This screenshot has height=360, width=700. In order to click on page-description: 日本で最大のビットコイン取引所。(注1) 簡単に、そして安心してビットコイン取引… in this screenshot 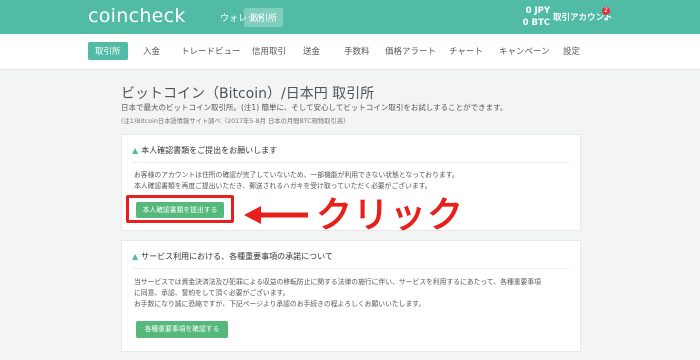, I will do `click(314, 107)`.